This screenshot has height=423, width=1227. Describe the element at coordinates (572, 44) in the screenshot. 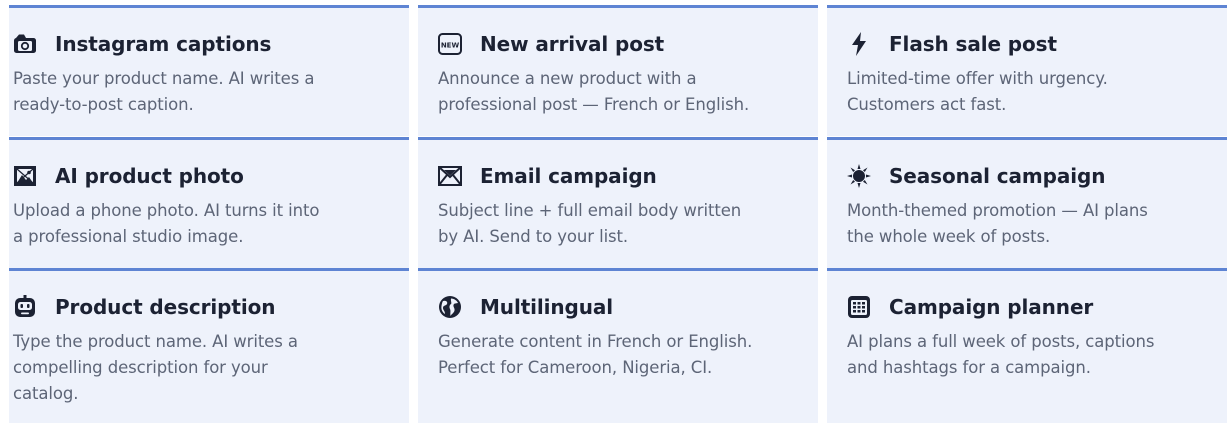

I see `feature-title: New arrival post` at that location.